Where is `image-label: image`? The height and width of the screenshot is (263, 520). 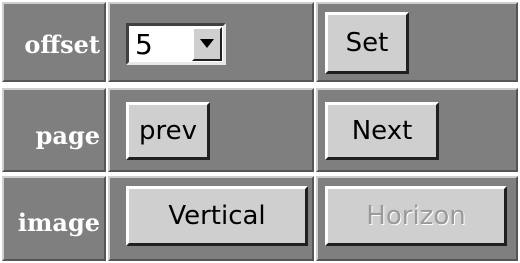
image-label: image is located at coordinates (58, 222).